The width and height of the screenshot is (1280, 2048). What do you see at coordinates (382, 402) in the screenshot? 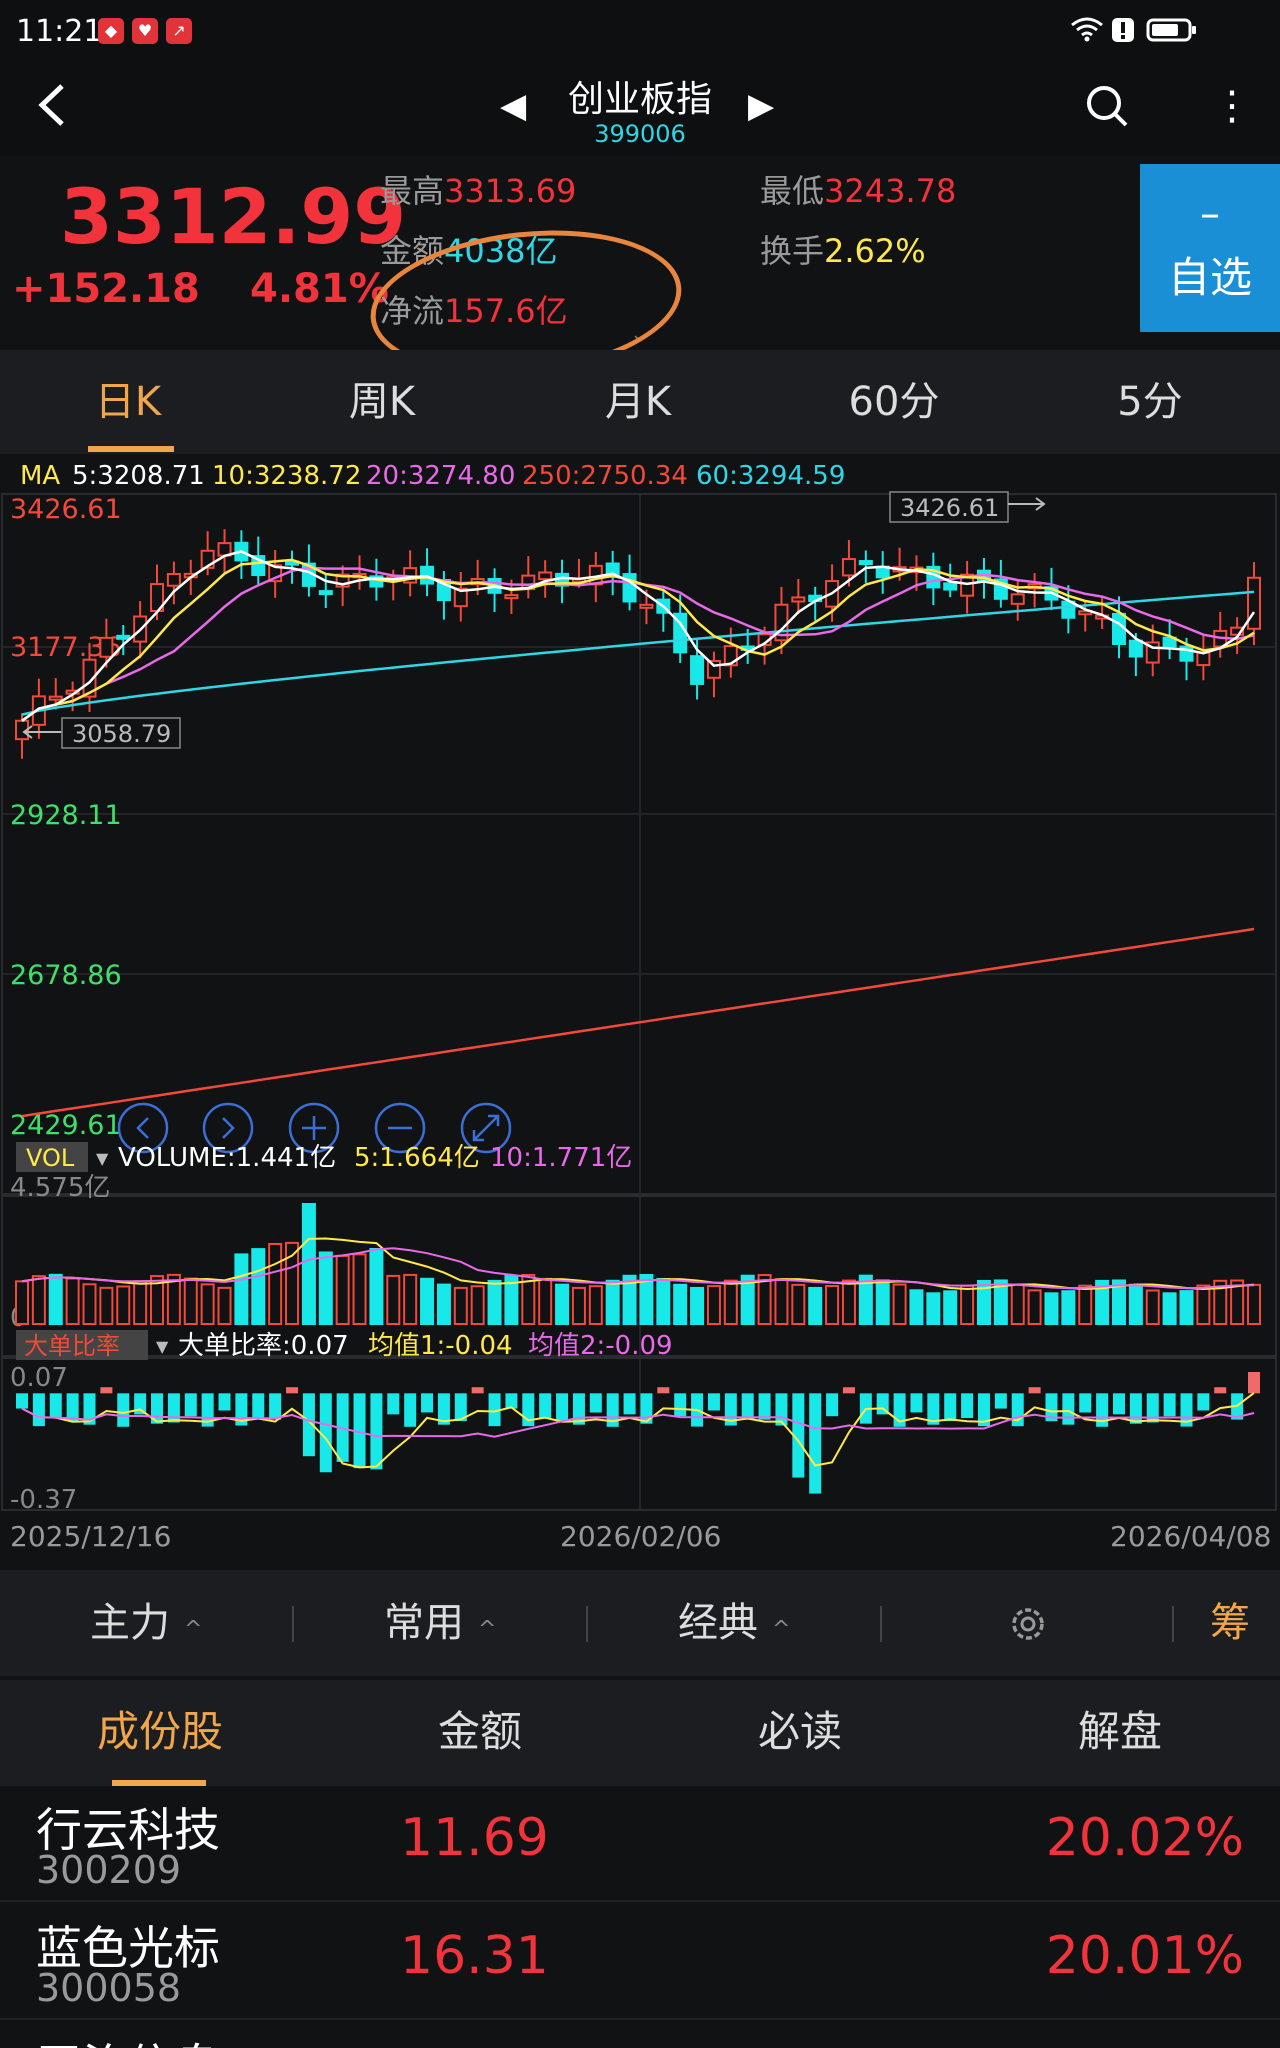
I see `tab-weekly-k: 周K` at bounding box center [382, 402].